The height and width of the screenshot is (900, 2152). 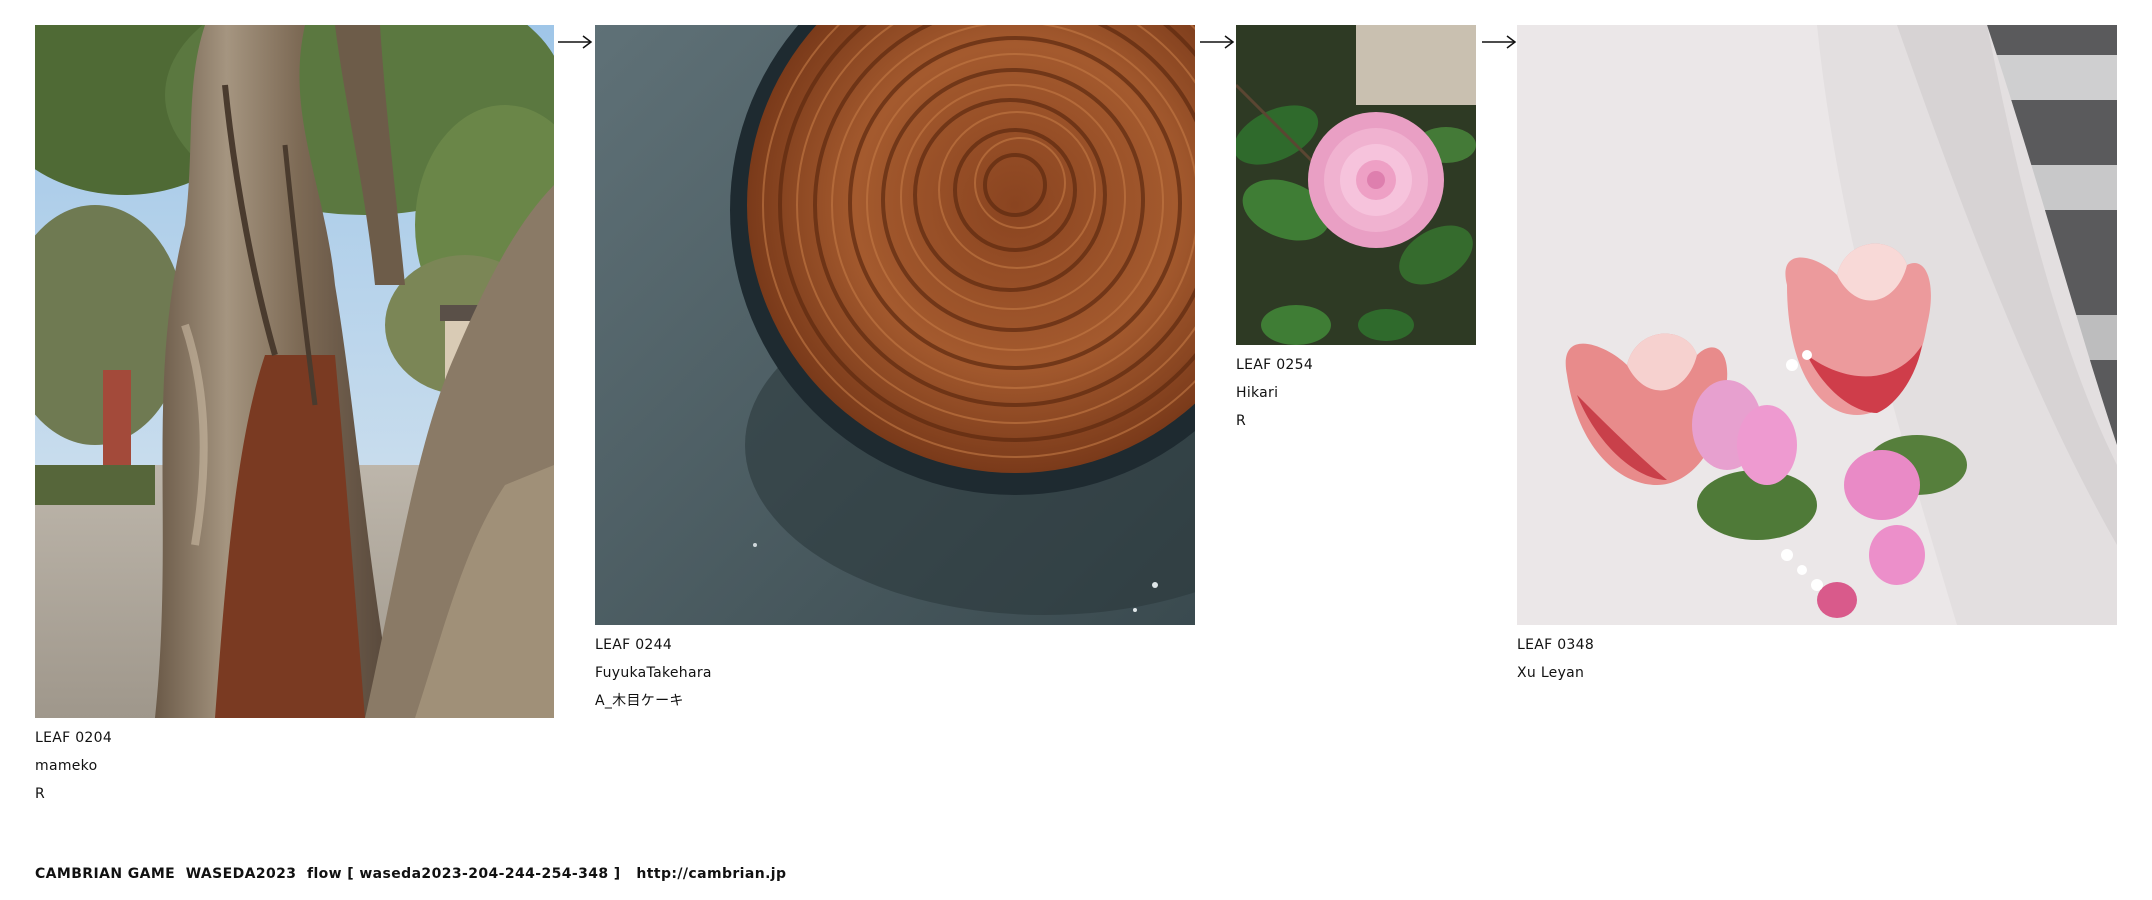 I want to click on leaf-id: LEAF 0254, so click(x=1275, y=365).